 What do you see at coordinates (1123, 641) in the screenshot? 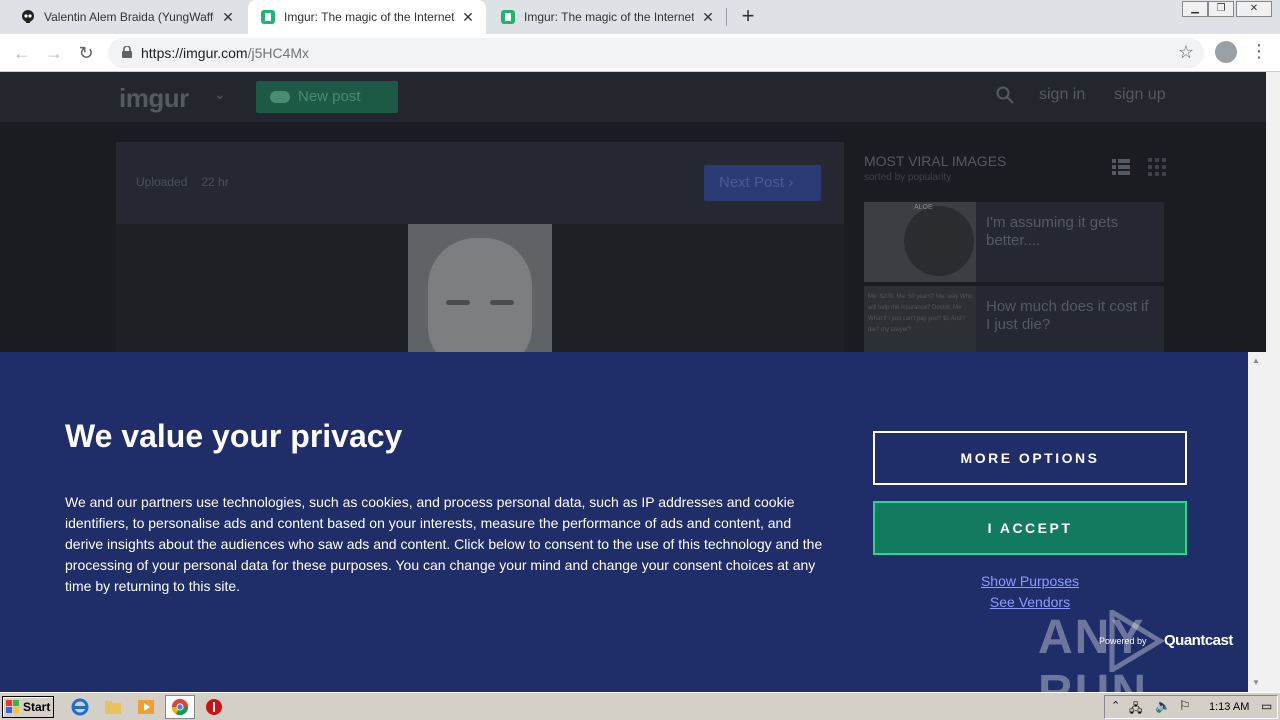
I see `powered-by-label: Powered by` at bounding box center [1123, 641].